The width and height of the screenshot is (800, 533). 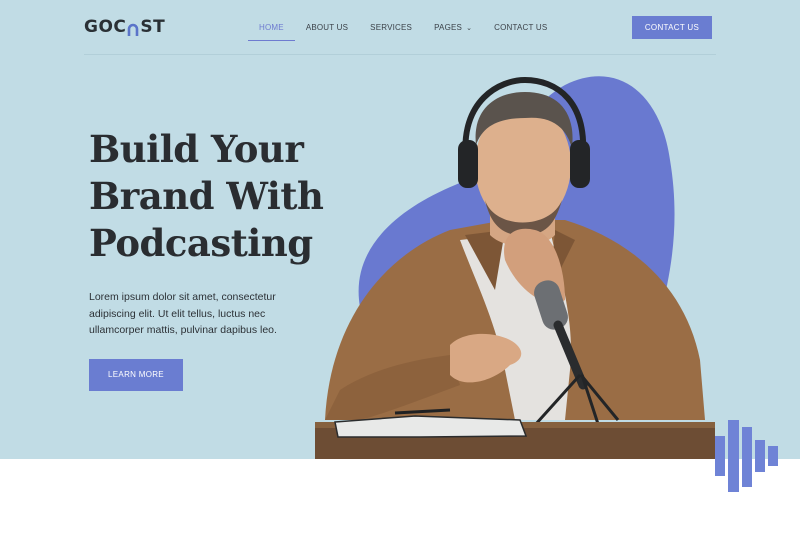 I want to click on nav-item-label: CONTACT US, so click(x=521, y=27).